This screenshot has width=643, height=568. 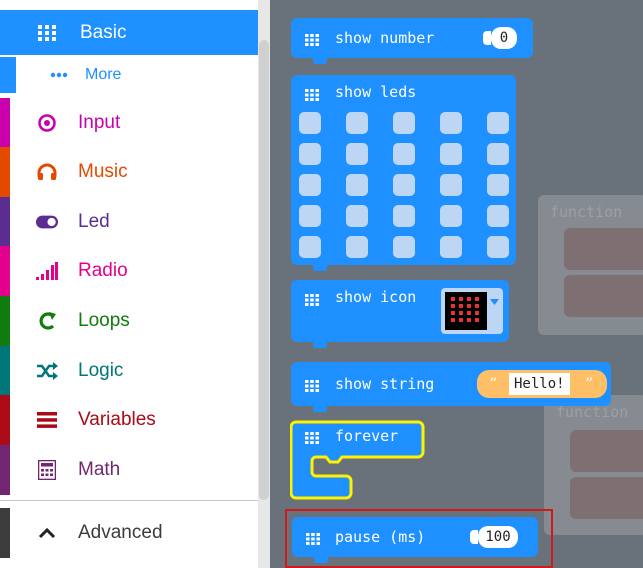 What do you see at coordinates (129, 470) in the screenshot?
I see `category-math: Math` at bounding box center [129, 470].